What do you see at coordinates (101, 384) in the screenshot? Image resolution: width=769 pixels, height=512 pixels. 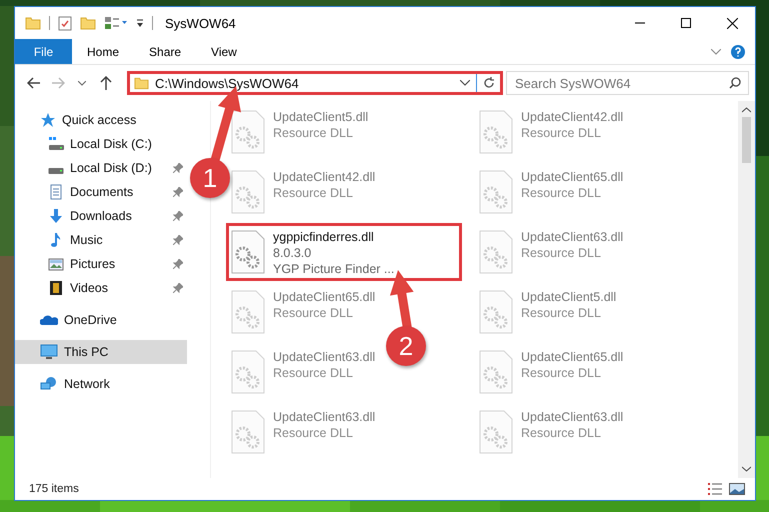 I see `nav-item: Network` at bounding box center [101, 384].